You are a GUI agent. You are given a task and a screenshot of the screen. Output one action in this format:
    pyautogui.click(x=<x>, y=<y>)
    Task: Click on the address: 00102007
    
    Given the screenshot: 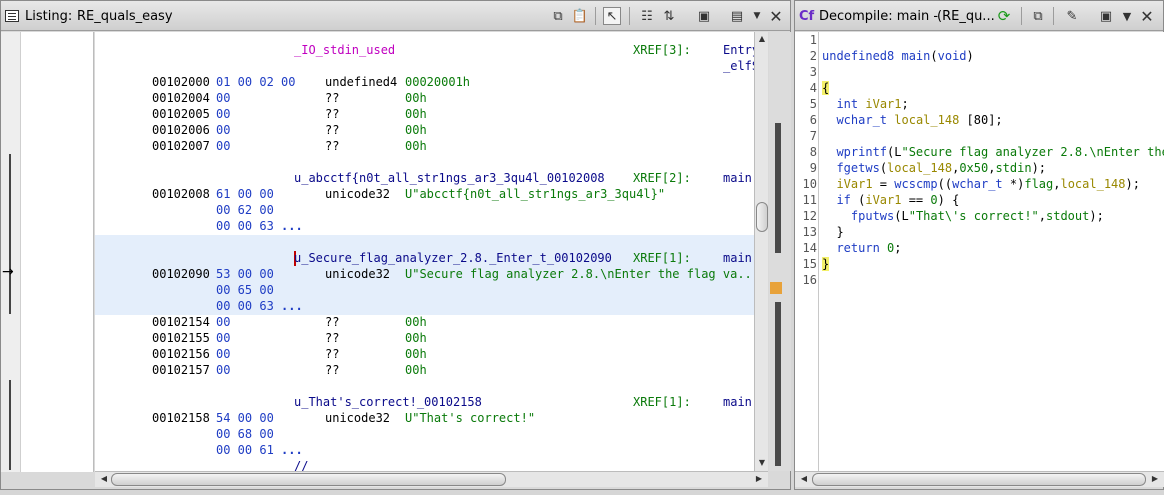 What is the action you would take?
    pyautogui.click(x=181, y=146)
    